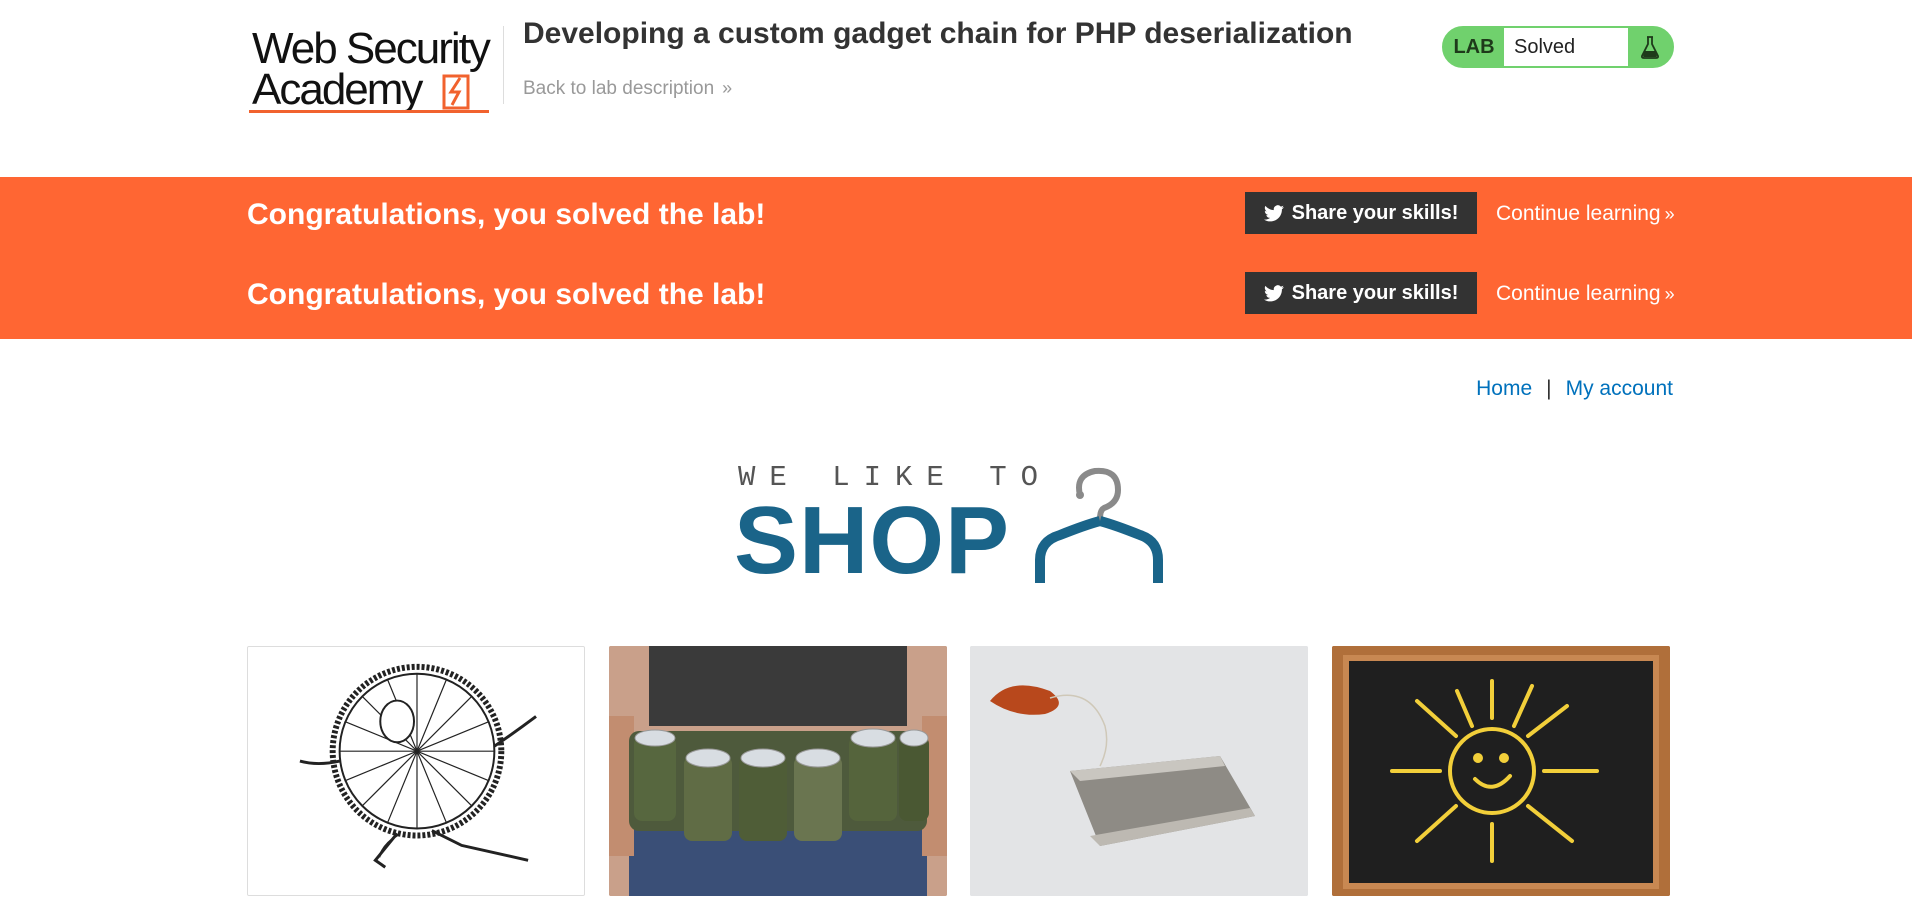 This screenshot has height=912, width=1912. I want to click on logo-underline, so click(369, 111).